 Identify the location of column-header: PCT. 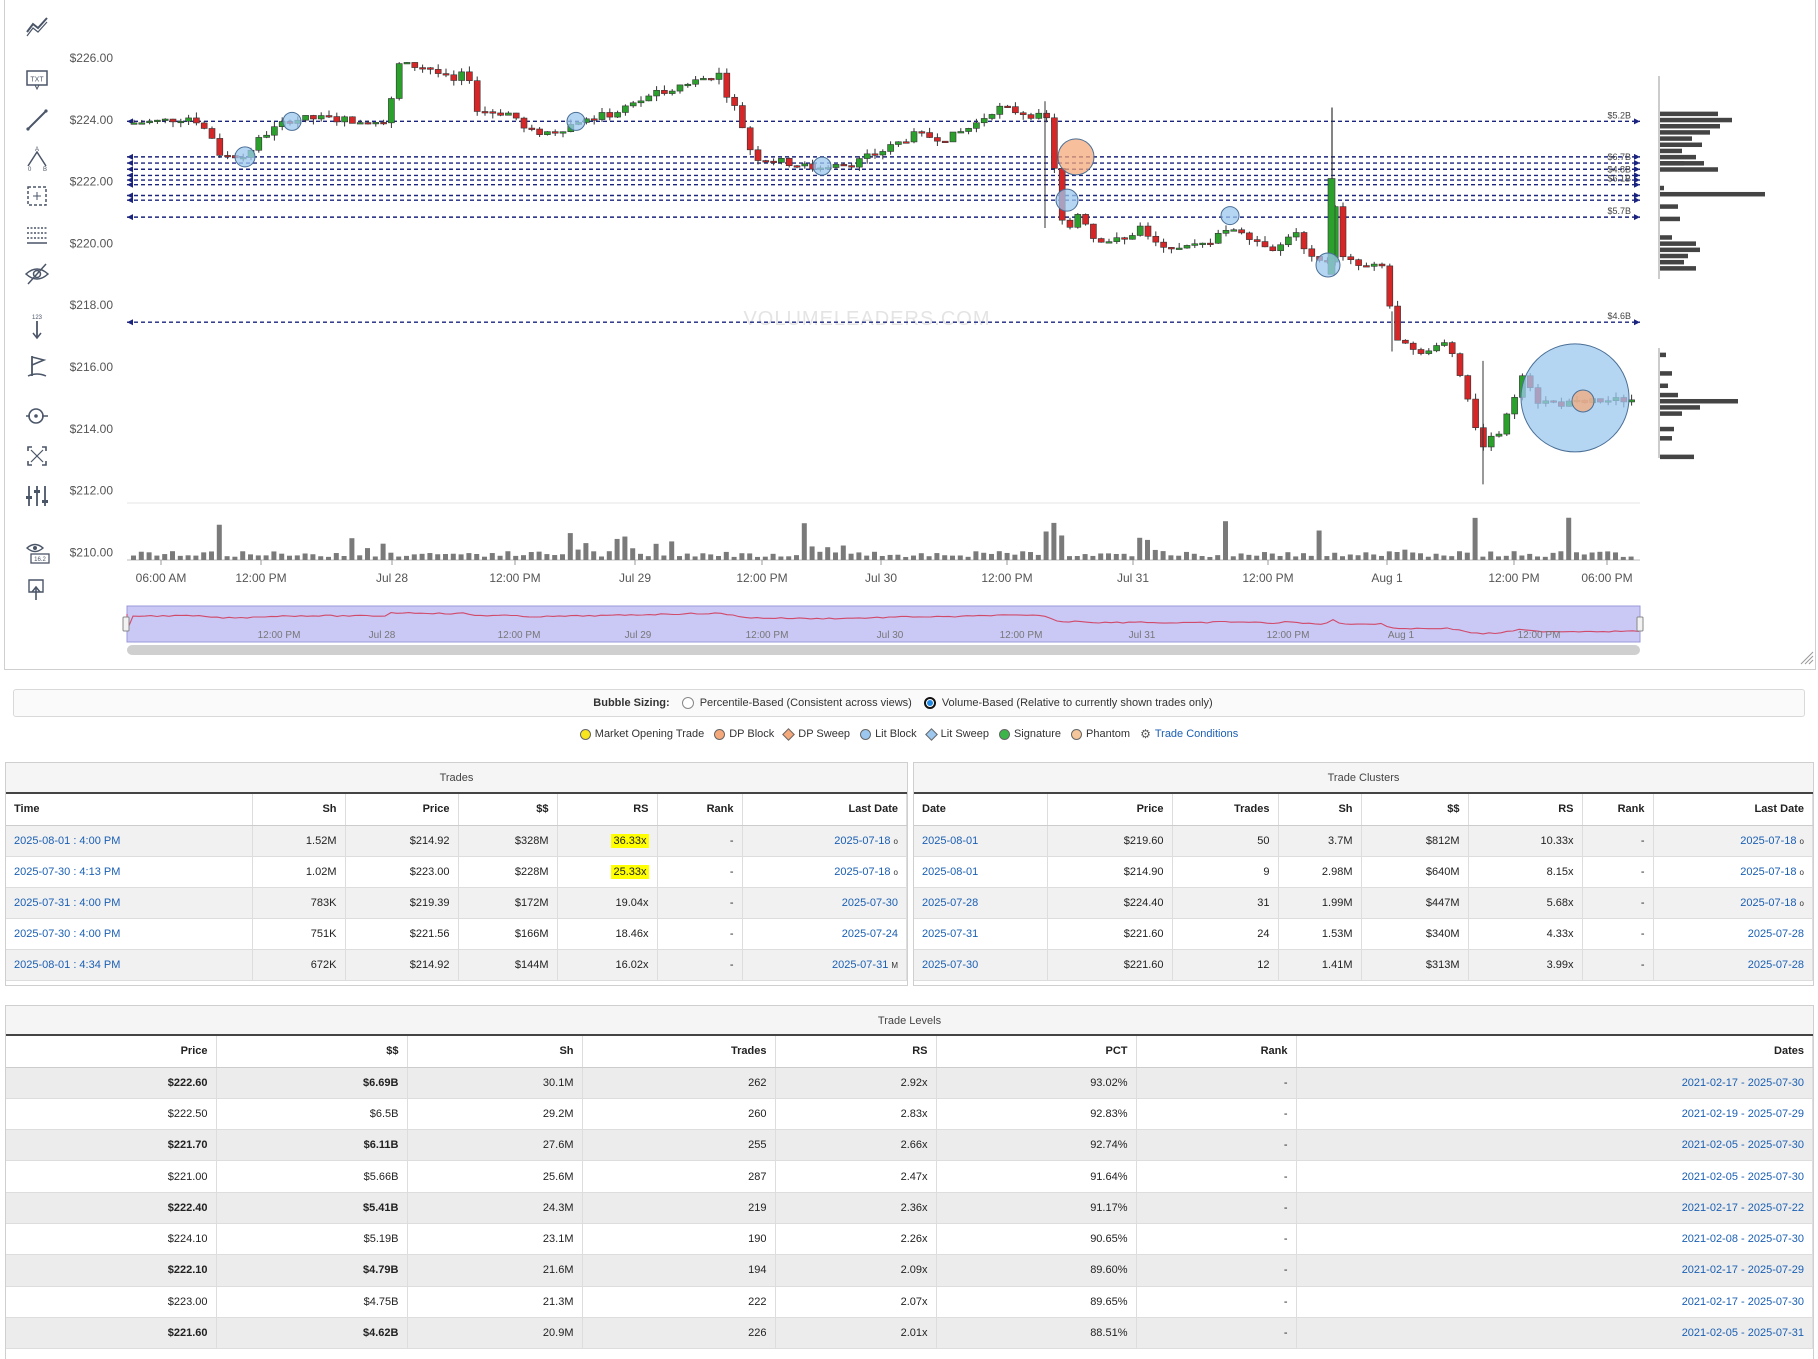
(1036, 1052).